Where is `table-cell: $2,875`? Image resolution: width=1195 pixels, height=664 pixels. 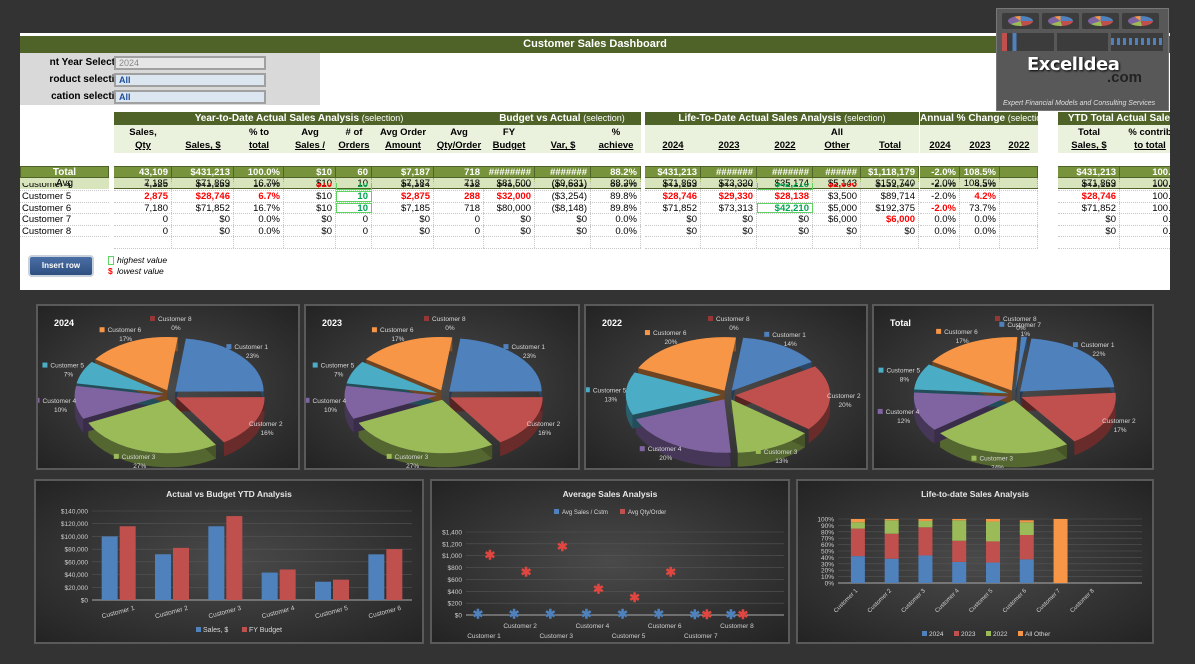
table-cell: $2,875 is located at coordinates (403, 196).